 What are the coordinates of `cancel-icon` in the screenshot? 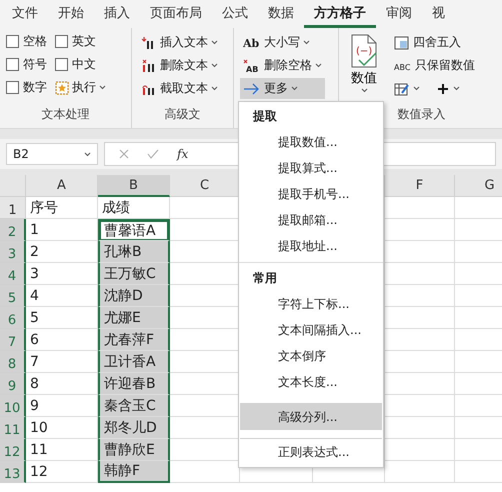 It's located at (124, 154).